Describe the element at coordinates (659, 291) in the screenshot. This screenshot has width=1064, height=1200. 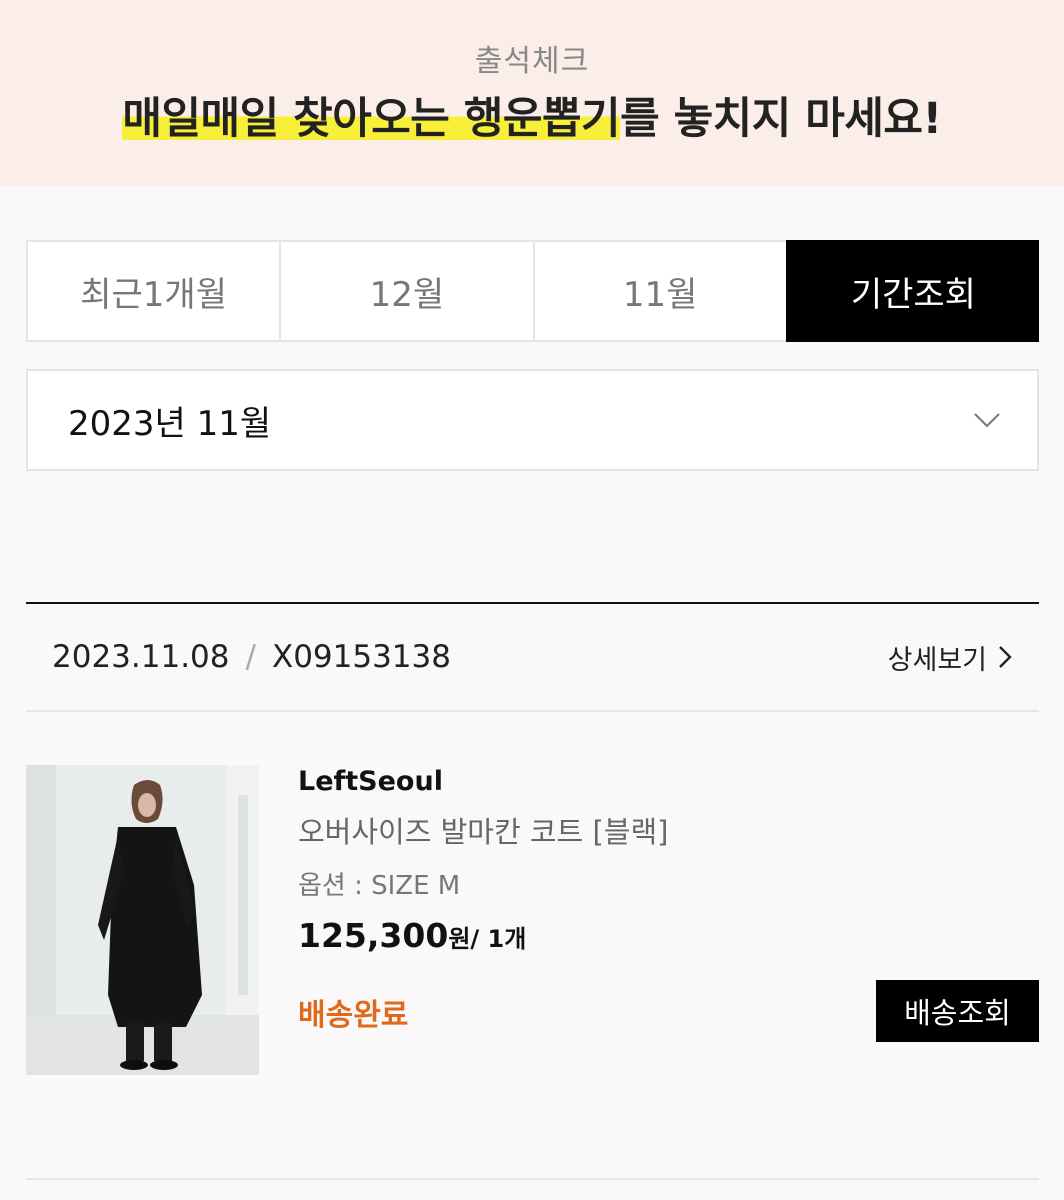
I see `tab-november: 11월` at that location.